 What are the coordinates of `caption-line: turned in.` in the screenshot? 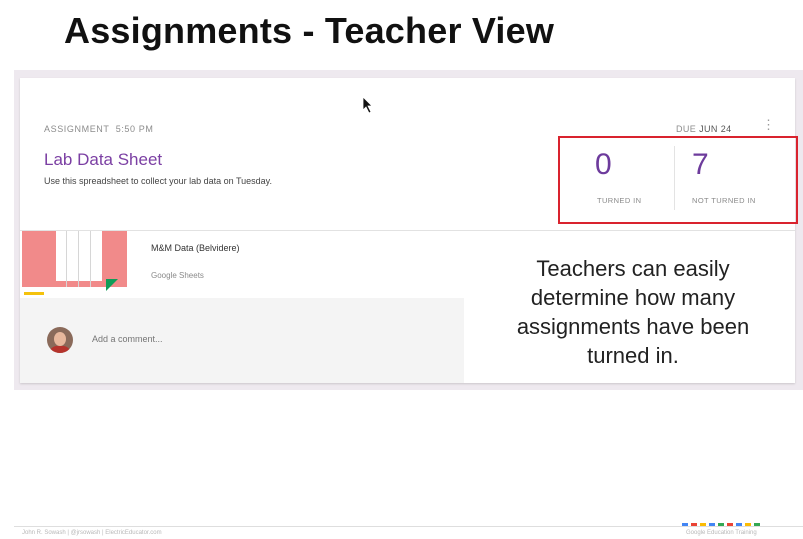 It's located at (633, 355).